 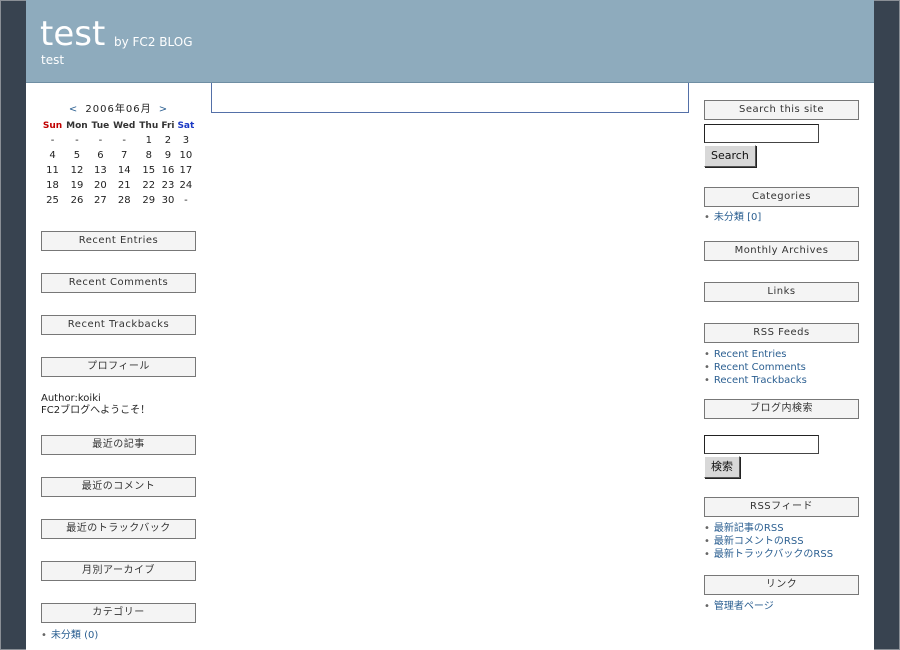 I want to click on calendar-week: 18 19 20 21 22 23 24, so click(x=118, y=185).